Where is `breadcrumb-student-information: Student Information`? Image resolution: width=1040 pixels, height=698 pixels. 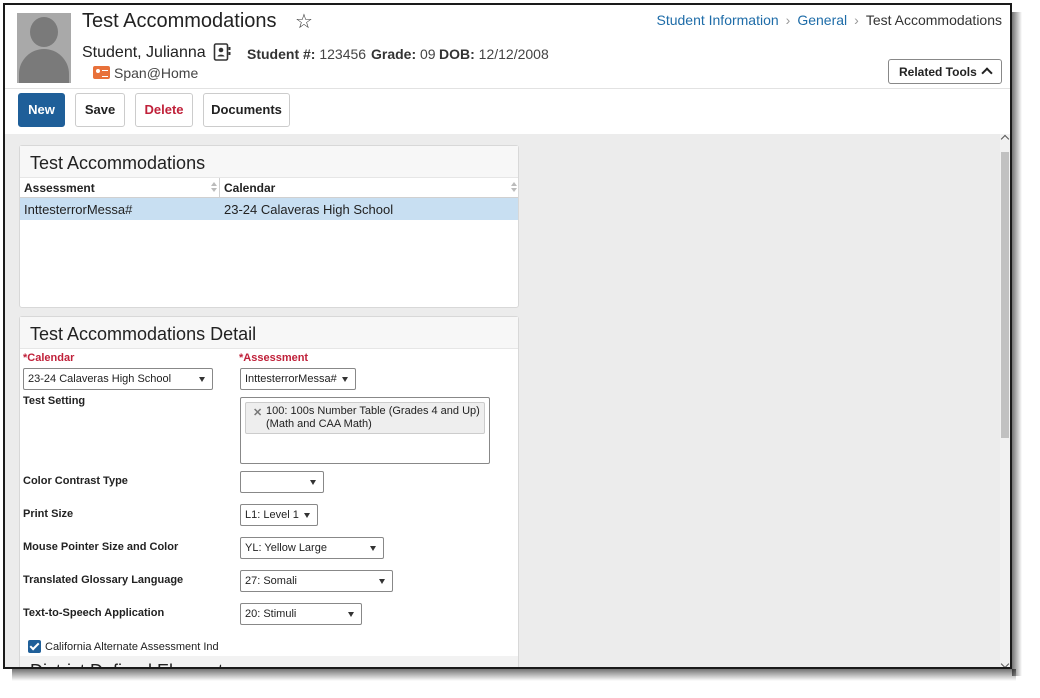
breadcrumb-student-information: Student Information is located at coordinates (717, 20).